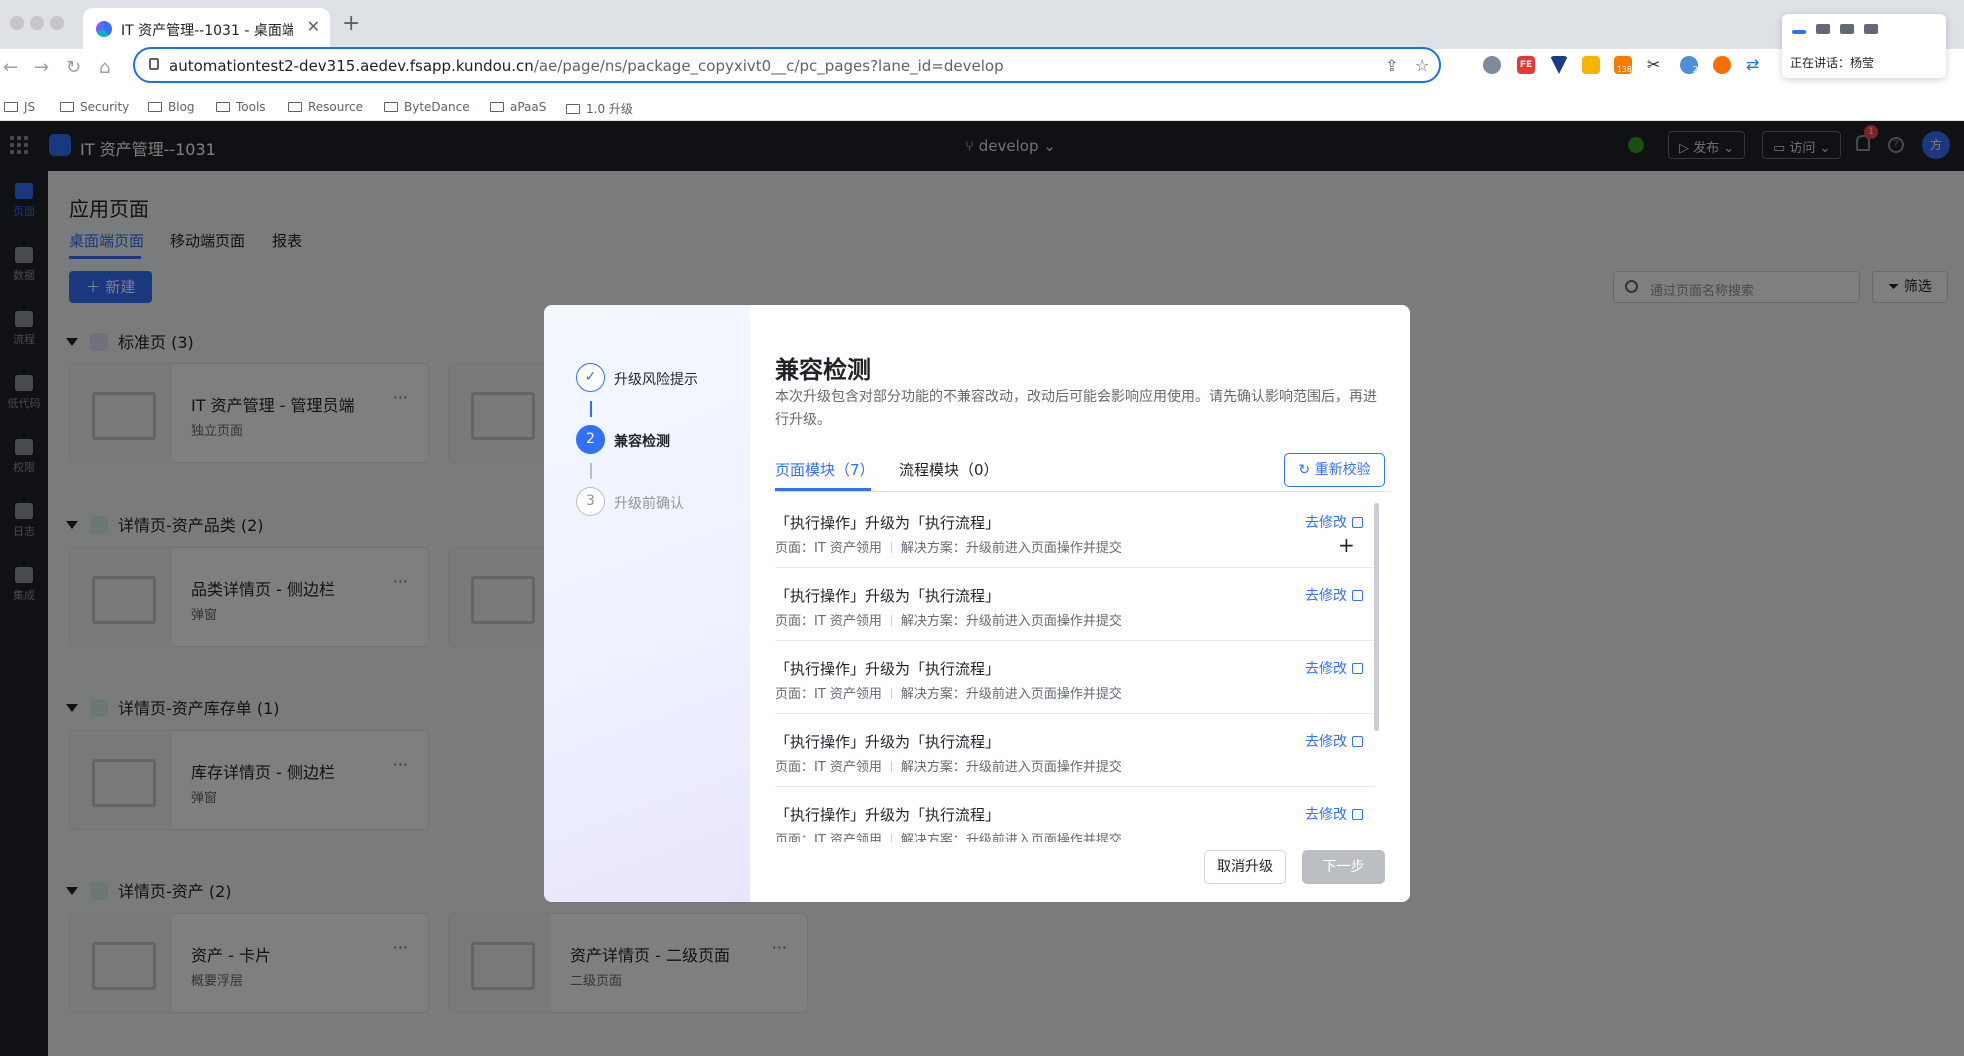 The height and width of the screenshot is (1056, 1964). I want to click on list-scrollbar, so click(1376, 617).